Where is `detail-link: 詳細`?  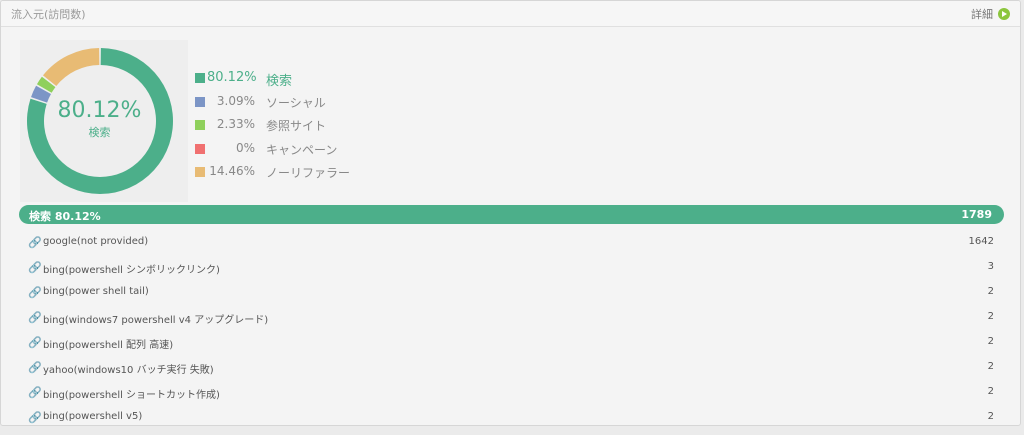
detail-link: 詳細 is located at coordinates (990, 14).